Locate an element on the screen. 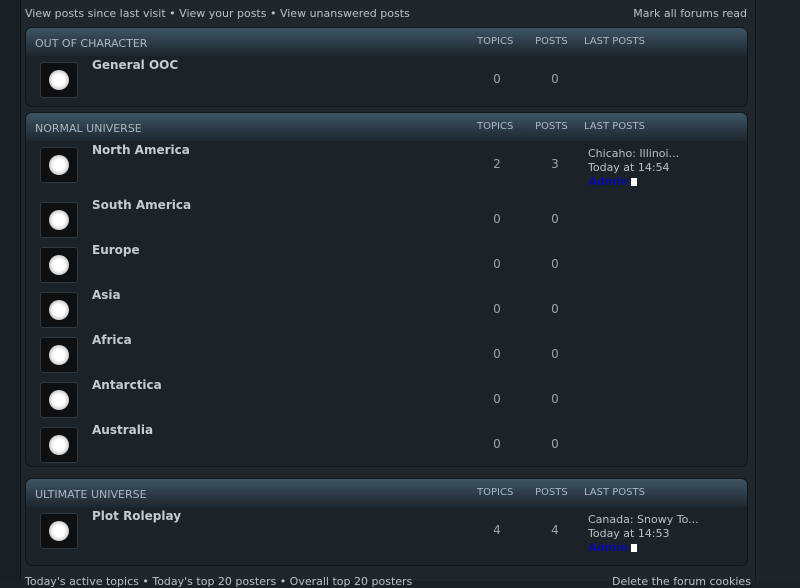  posts-count: 4 is located at coordinates (555, 530).